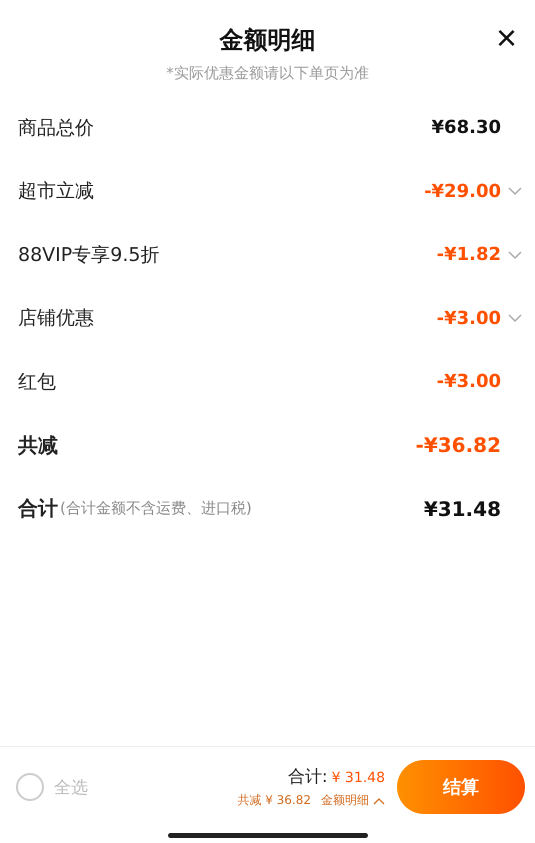 This screenshot has width=535, height=843. What do you see at coordinates (267, 73) in the screenshot?
I see `subtitle: *实际优惠金额请以下单页为准` at bounding box center [267, 73].